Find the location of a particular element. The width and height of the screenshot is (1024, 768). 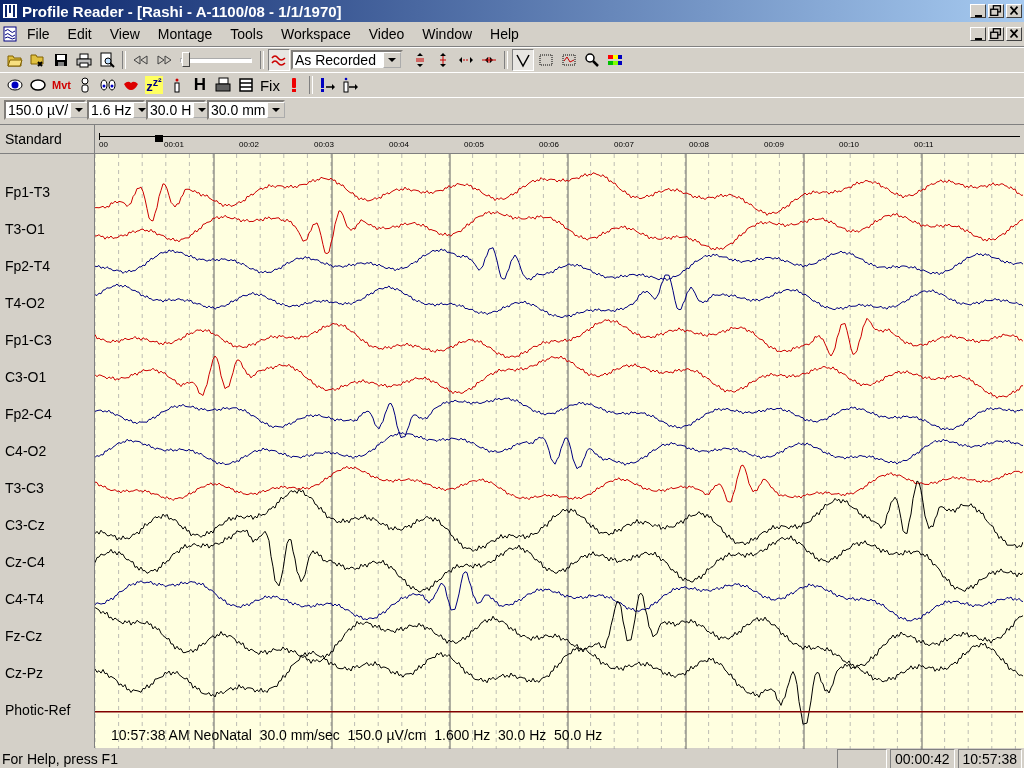

setting-combo: 1.6 Hz is located at coordinates (116, 110).